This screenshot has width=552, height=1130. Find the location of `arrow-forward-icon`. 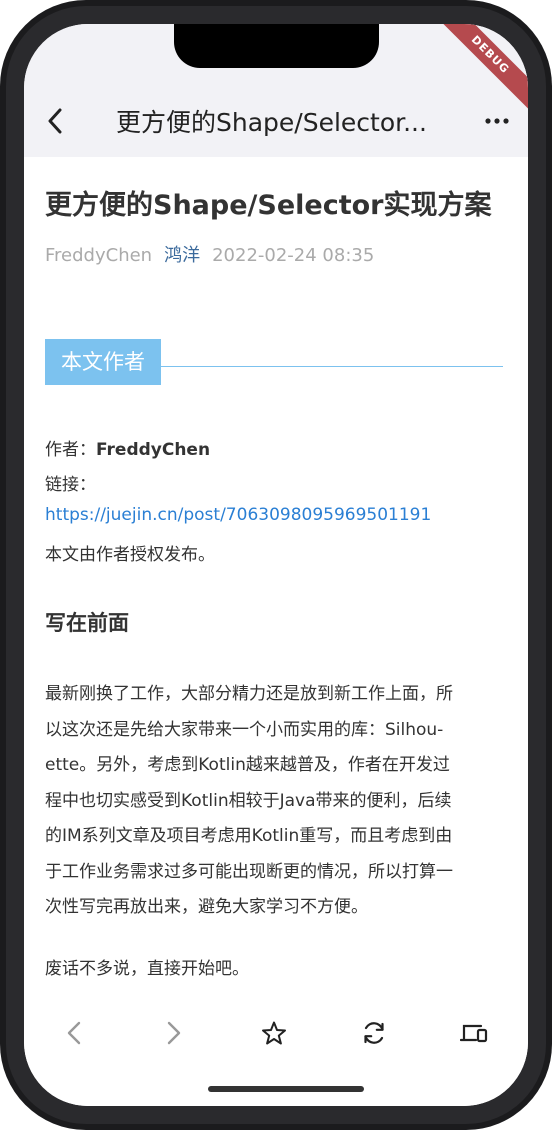

arrow-forward-icon is located at coordinates (174, 1033).